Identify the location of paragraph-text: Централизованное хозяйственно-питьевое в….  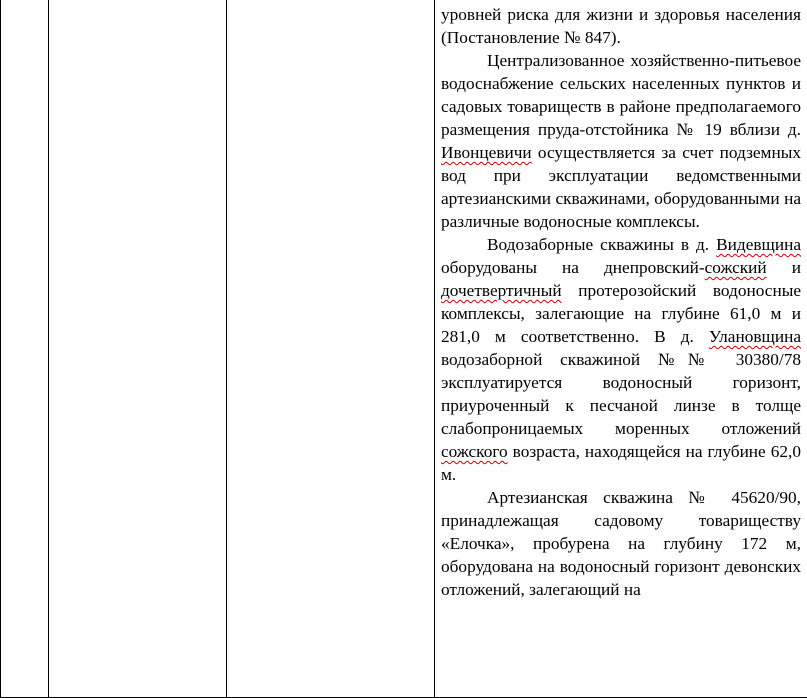
(621, 95).